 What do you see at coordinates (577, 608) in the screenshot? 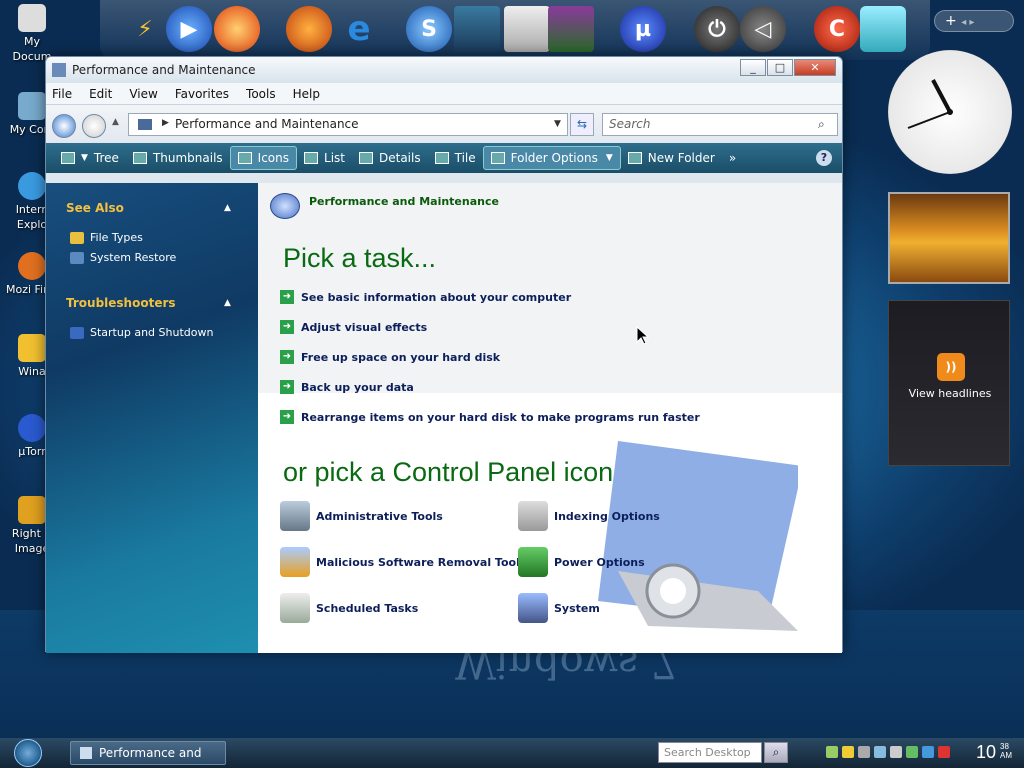
I see `cp-label: System` at bounding box center [577, 608].